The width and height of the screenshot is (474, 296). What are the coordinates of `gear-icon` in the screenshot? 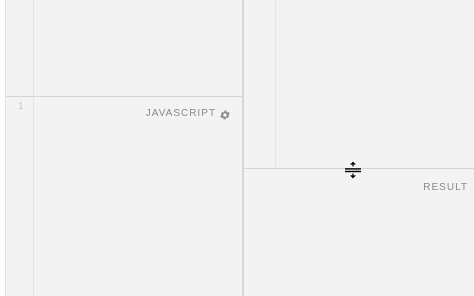 It's located at (225, 114).